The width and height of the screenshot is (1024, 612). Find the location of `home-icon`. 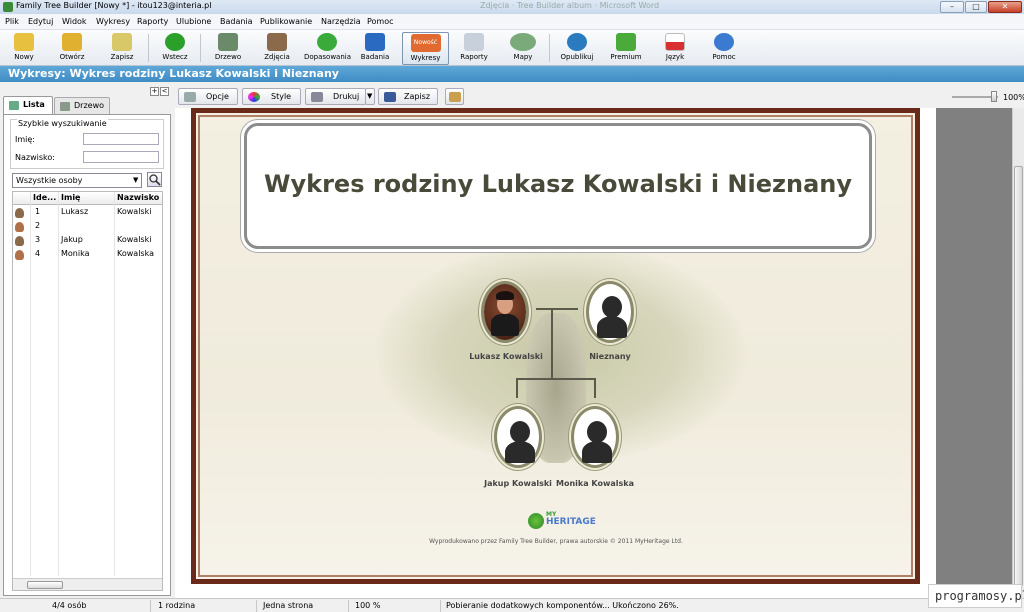

home-icon is located at coordinates (455, 97).